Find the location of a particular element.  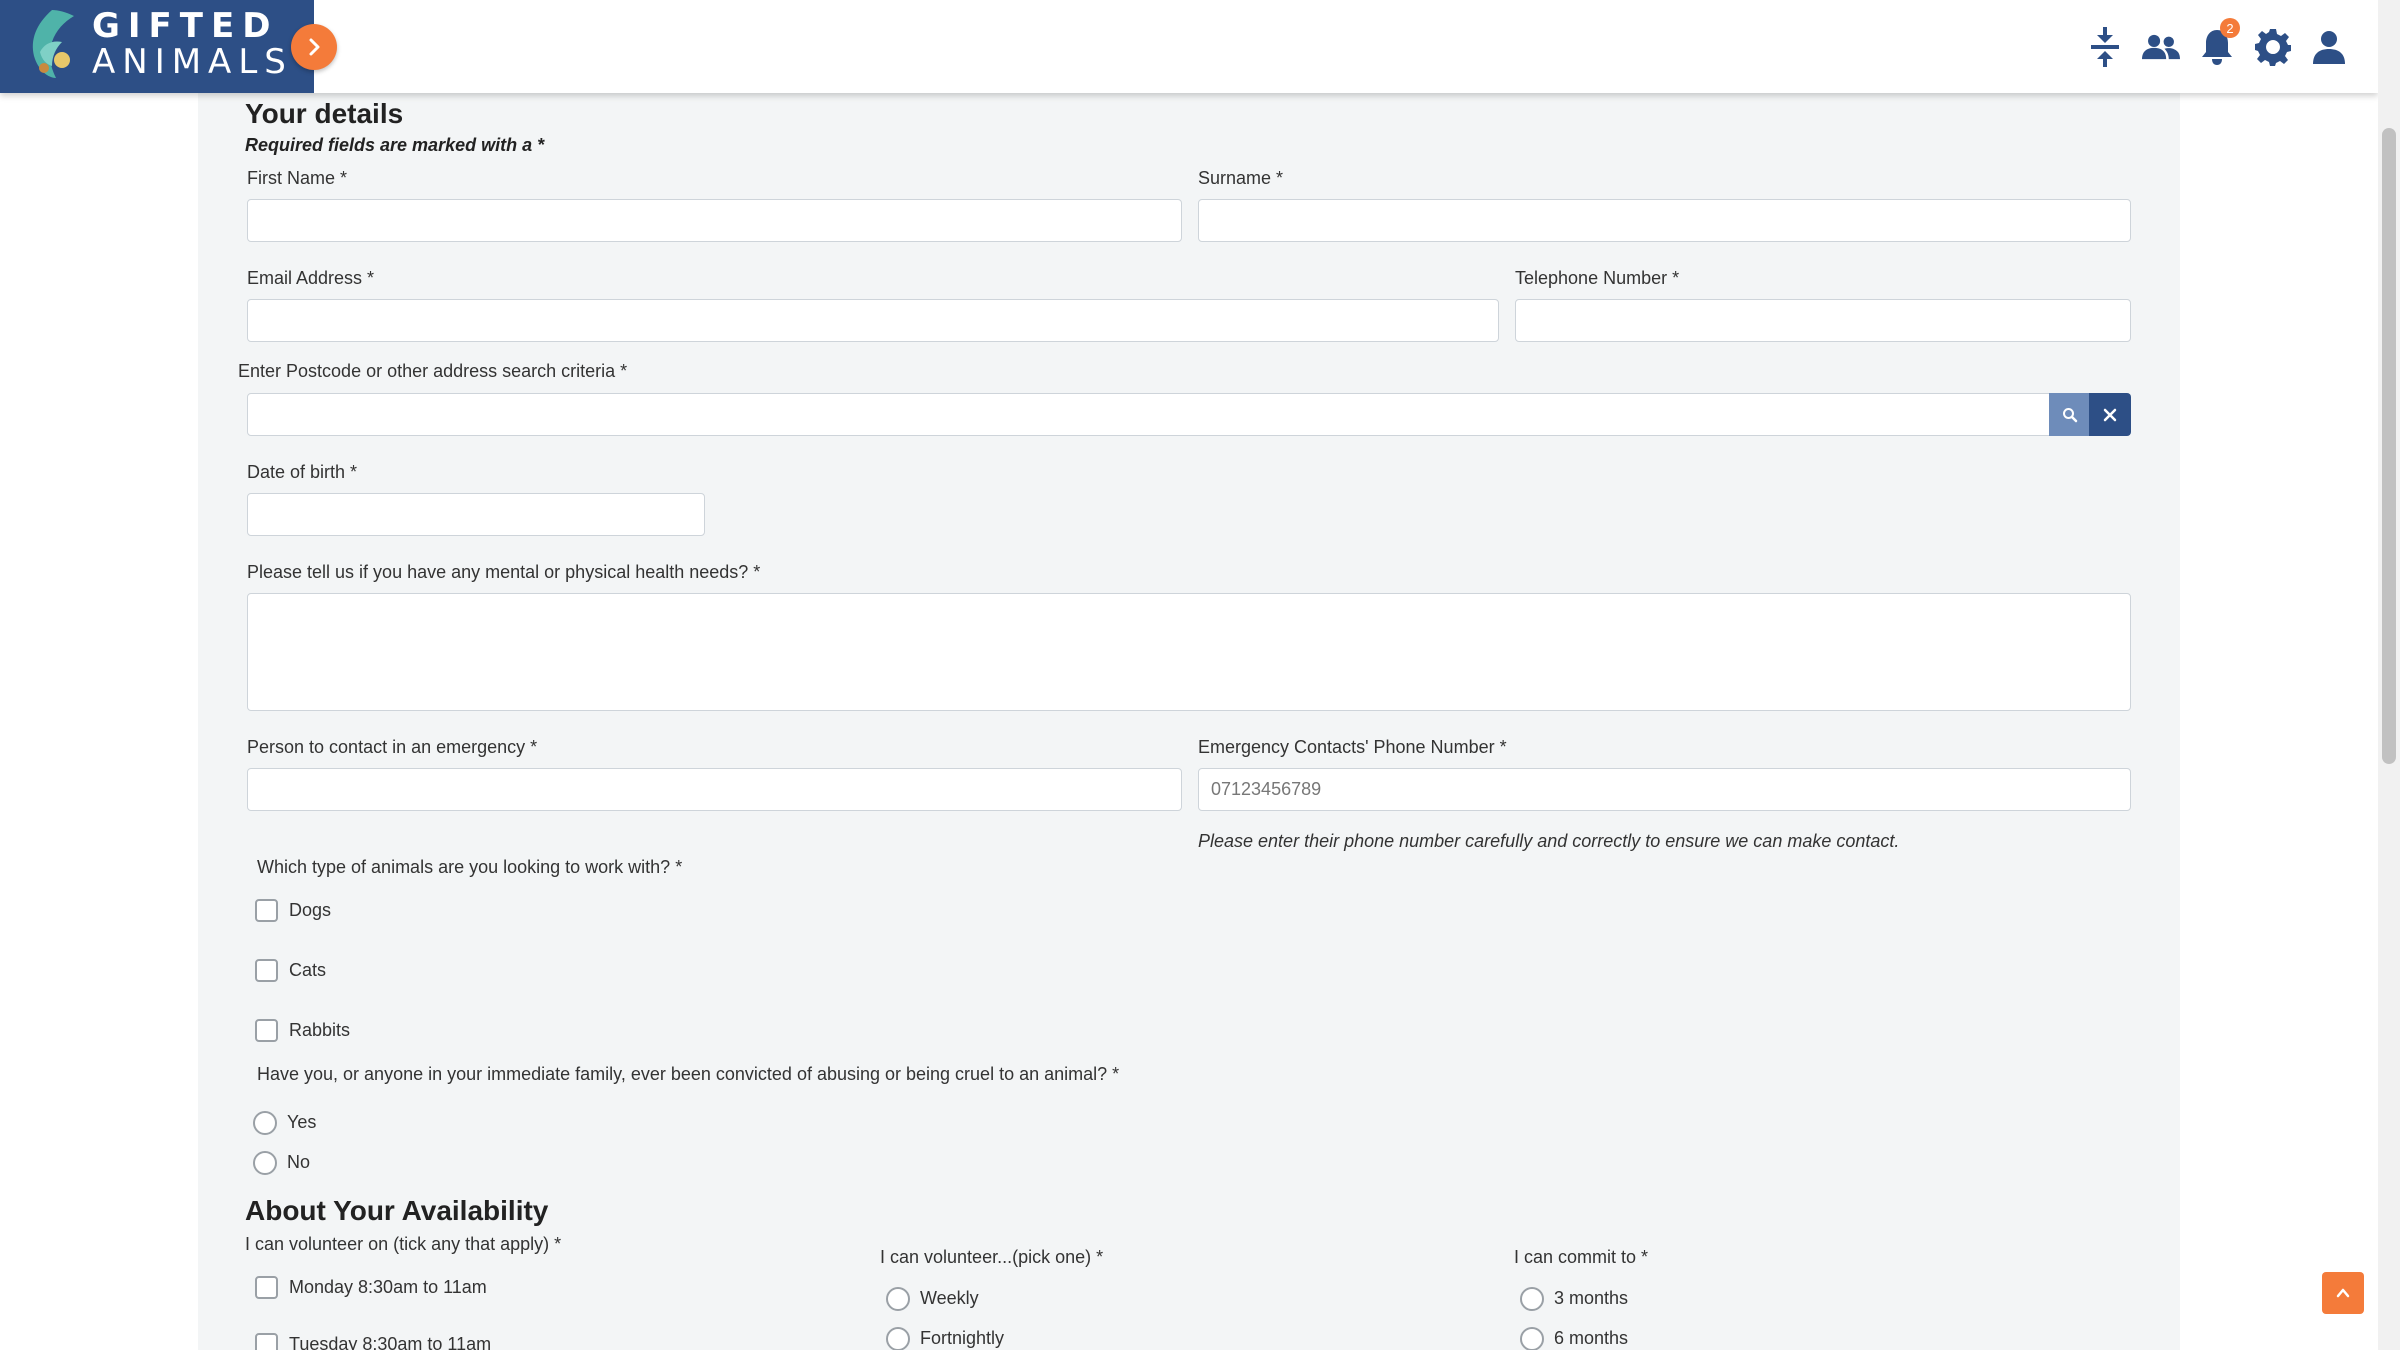

close-icon is located at coordinates (2110, 414).